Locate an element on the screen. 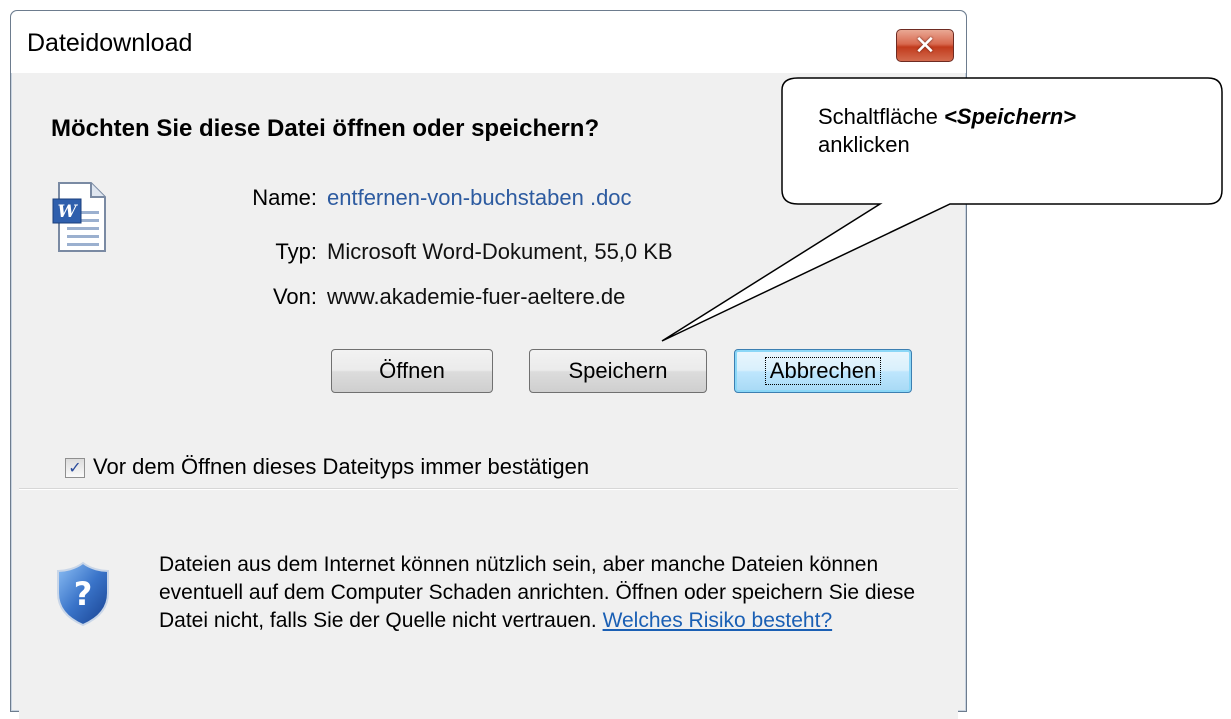 The image size is (1231, 719). callout-emphasis: <Speichern> is located at coordinates (1010, 116).